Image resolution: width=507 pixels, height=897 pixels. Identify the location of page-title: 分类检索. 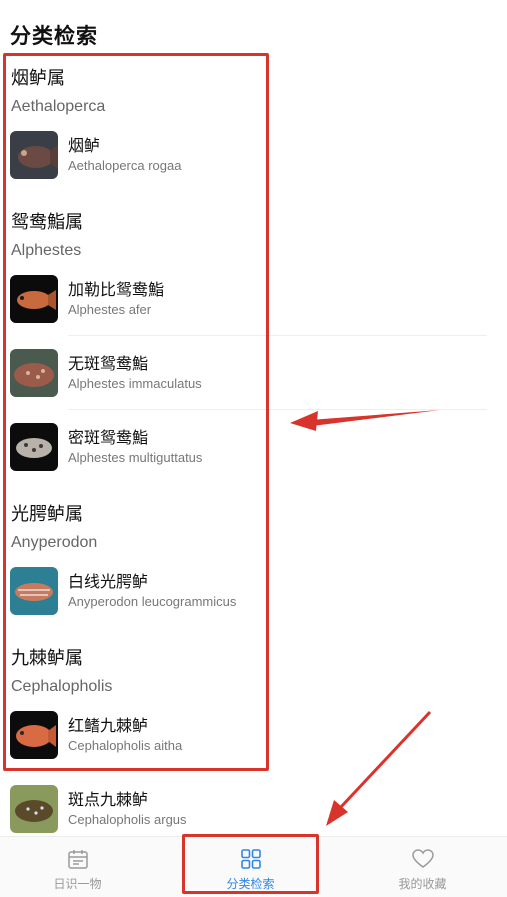
(54, 36).